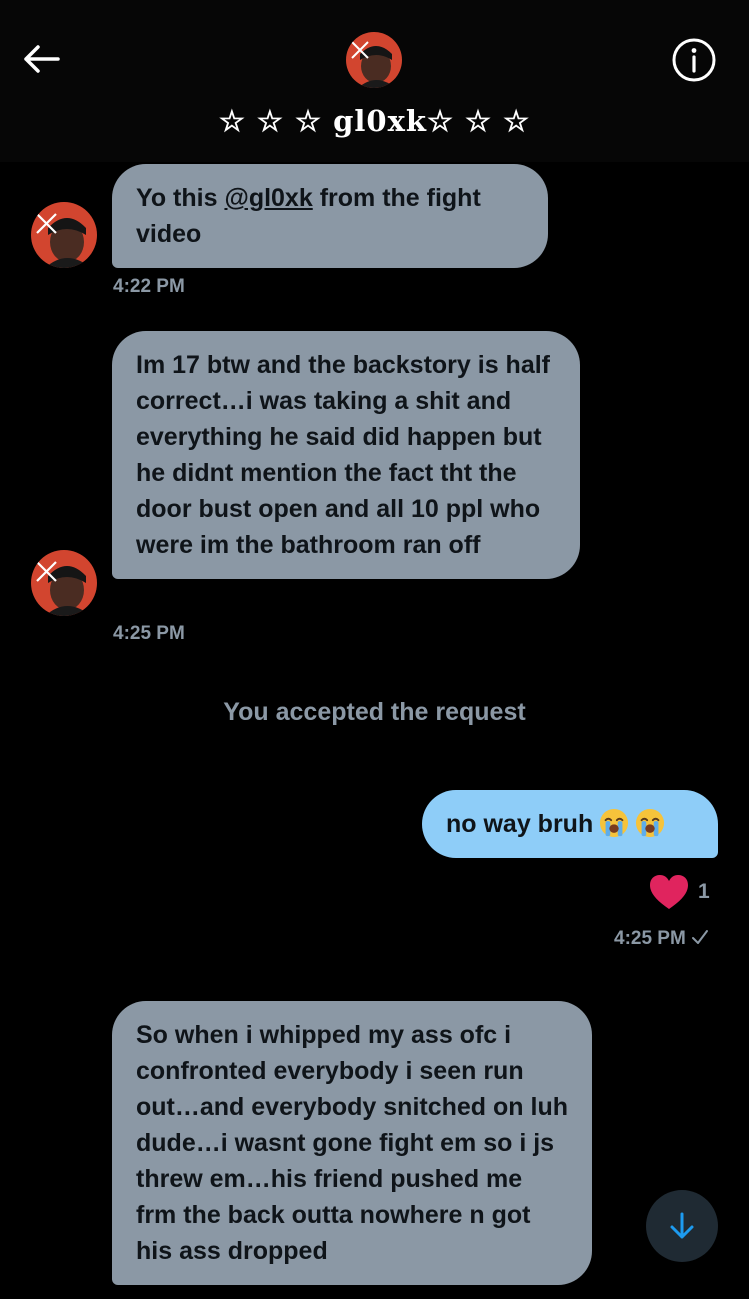 This screenshot has height=1299, width=749. I want to click on arrow-left-icon, so click(42, 59).